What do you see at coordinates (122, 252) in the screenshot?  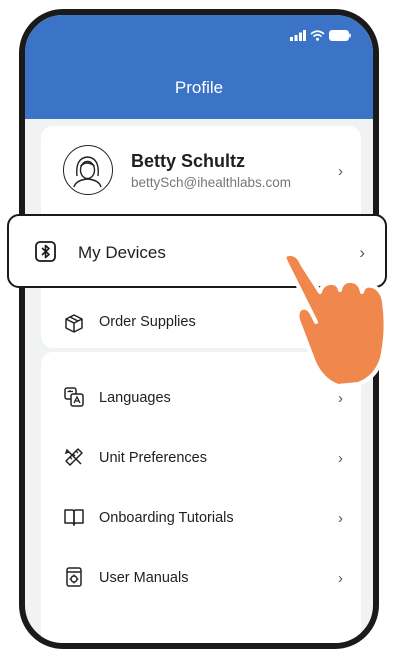 I see `menu-item-label: My Devices` at bounding box center [122, 252].